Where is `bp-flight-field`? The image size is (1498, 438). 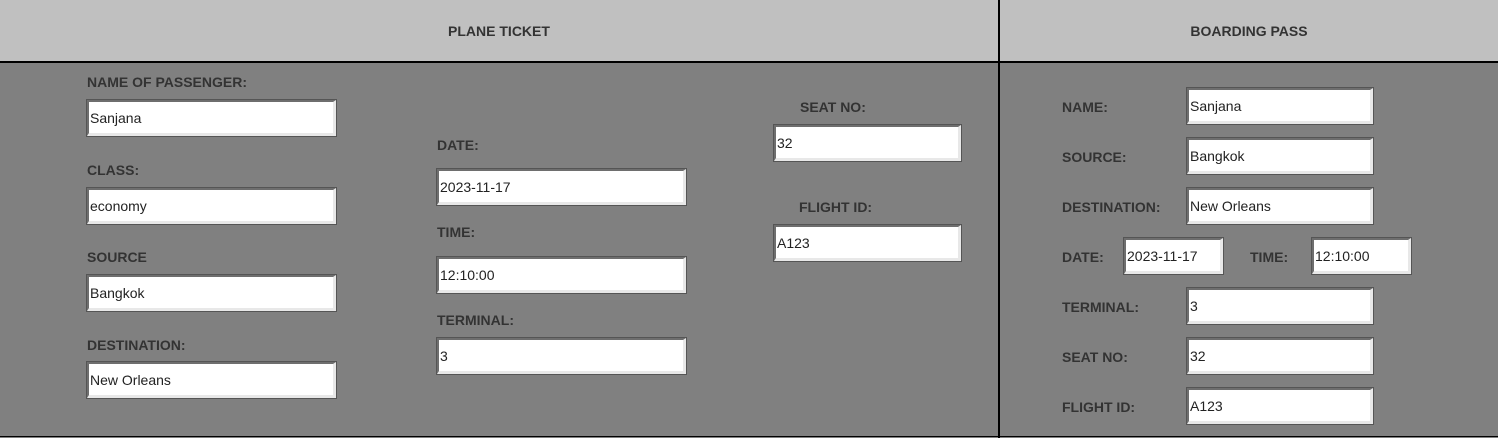 bp-flight-field is located at coordinates (1280, 406).